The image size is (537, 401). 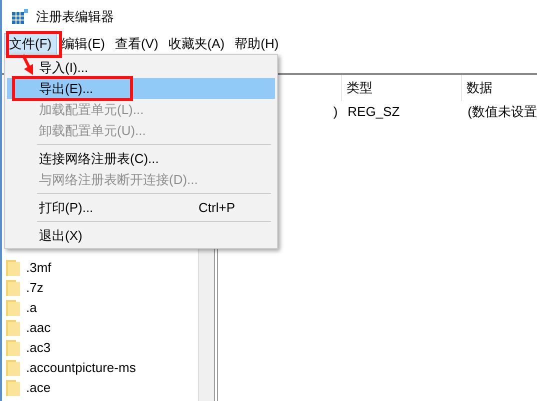 What do you see at coordinates (257, 44) in the screenshot?
I see `menu-item: 帮助(H)` at bounding box center [257, 44].